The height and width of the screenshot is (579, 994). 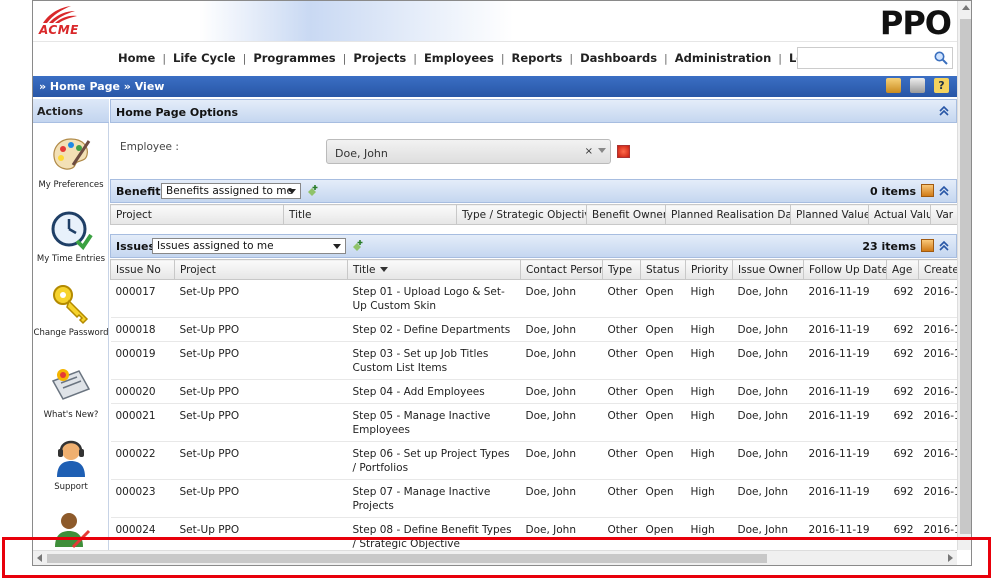 What do you see at coordinates (537, 58) in the screenshot?
I see `nav-item-reports: Reports` at bounding box center [537, 58].